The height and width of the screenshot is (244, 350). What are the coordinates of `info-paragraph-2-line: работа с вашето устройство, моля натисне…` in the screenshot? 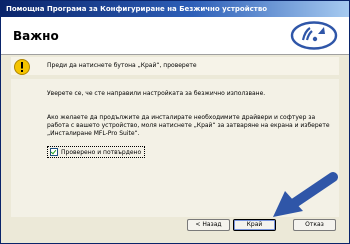 It's located at (188, 125).